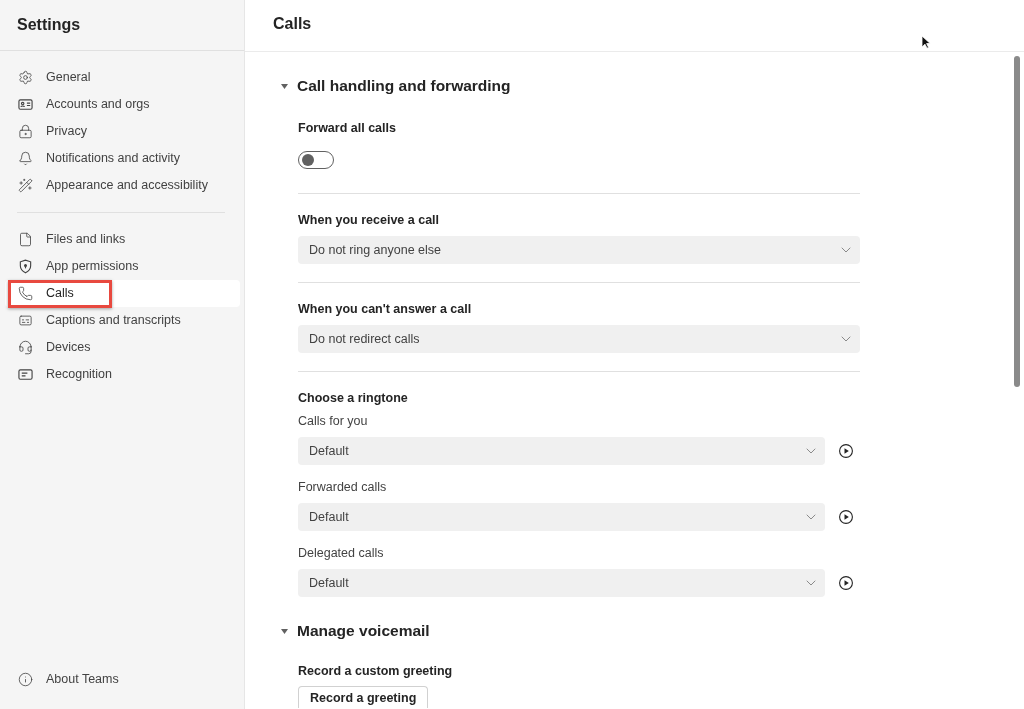 The height and width of the screenshot is (709, 1024). I want to click on lock-icon, so click(25, 131).